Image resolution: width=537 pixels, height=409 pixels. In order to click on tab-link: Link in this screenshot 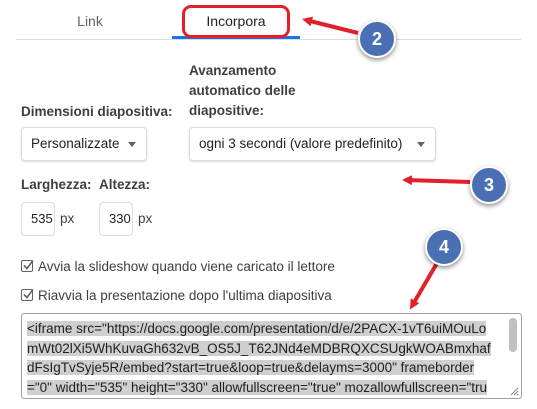, I will do `click(90, 21)`.